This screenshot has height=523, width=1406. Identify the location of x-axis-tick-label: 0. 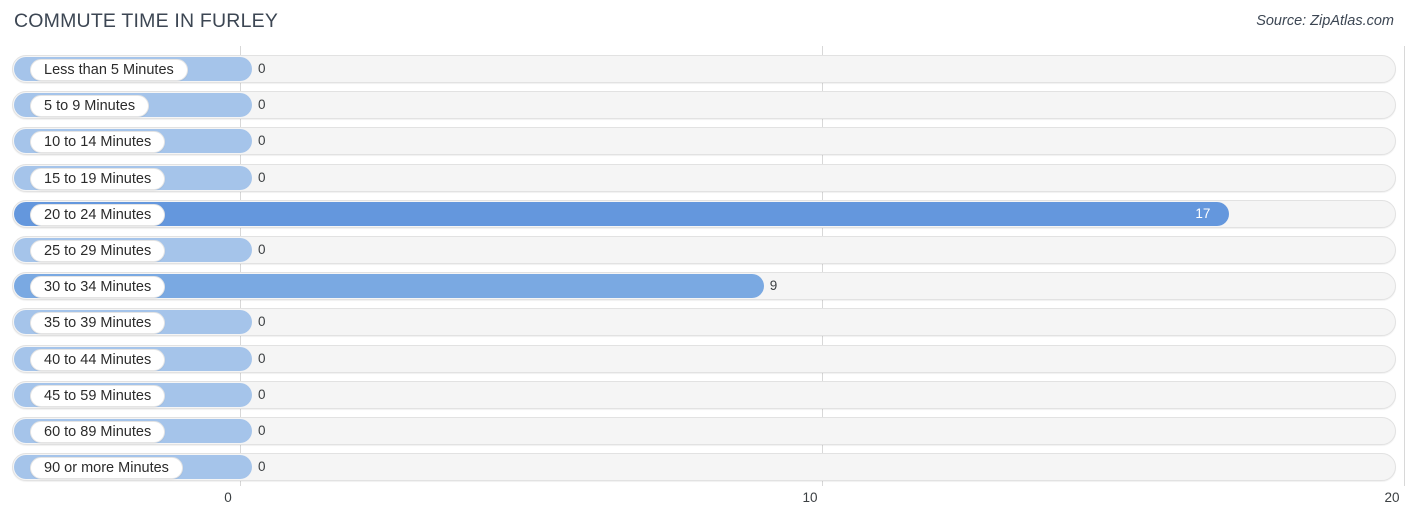
(228, 497).